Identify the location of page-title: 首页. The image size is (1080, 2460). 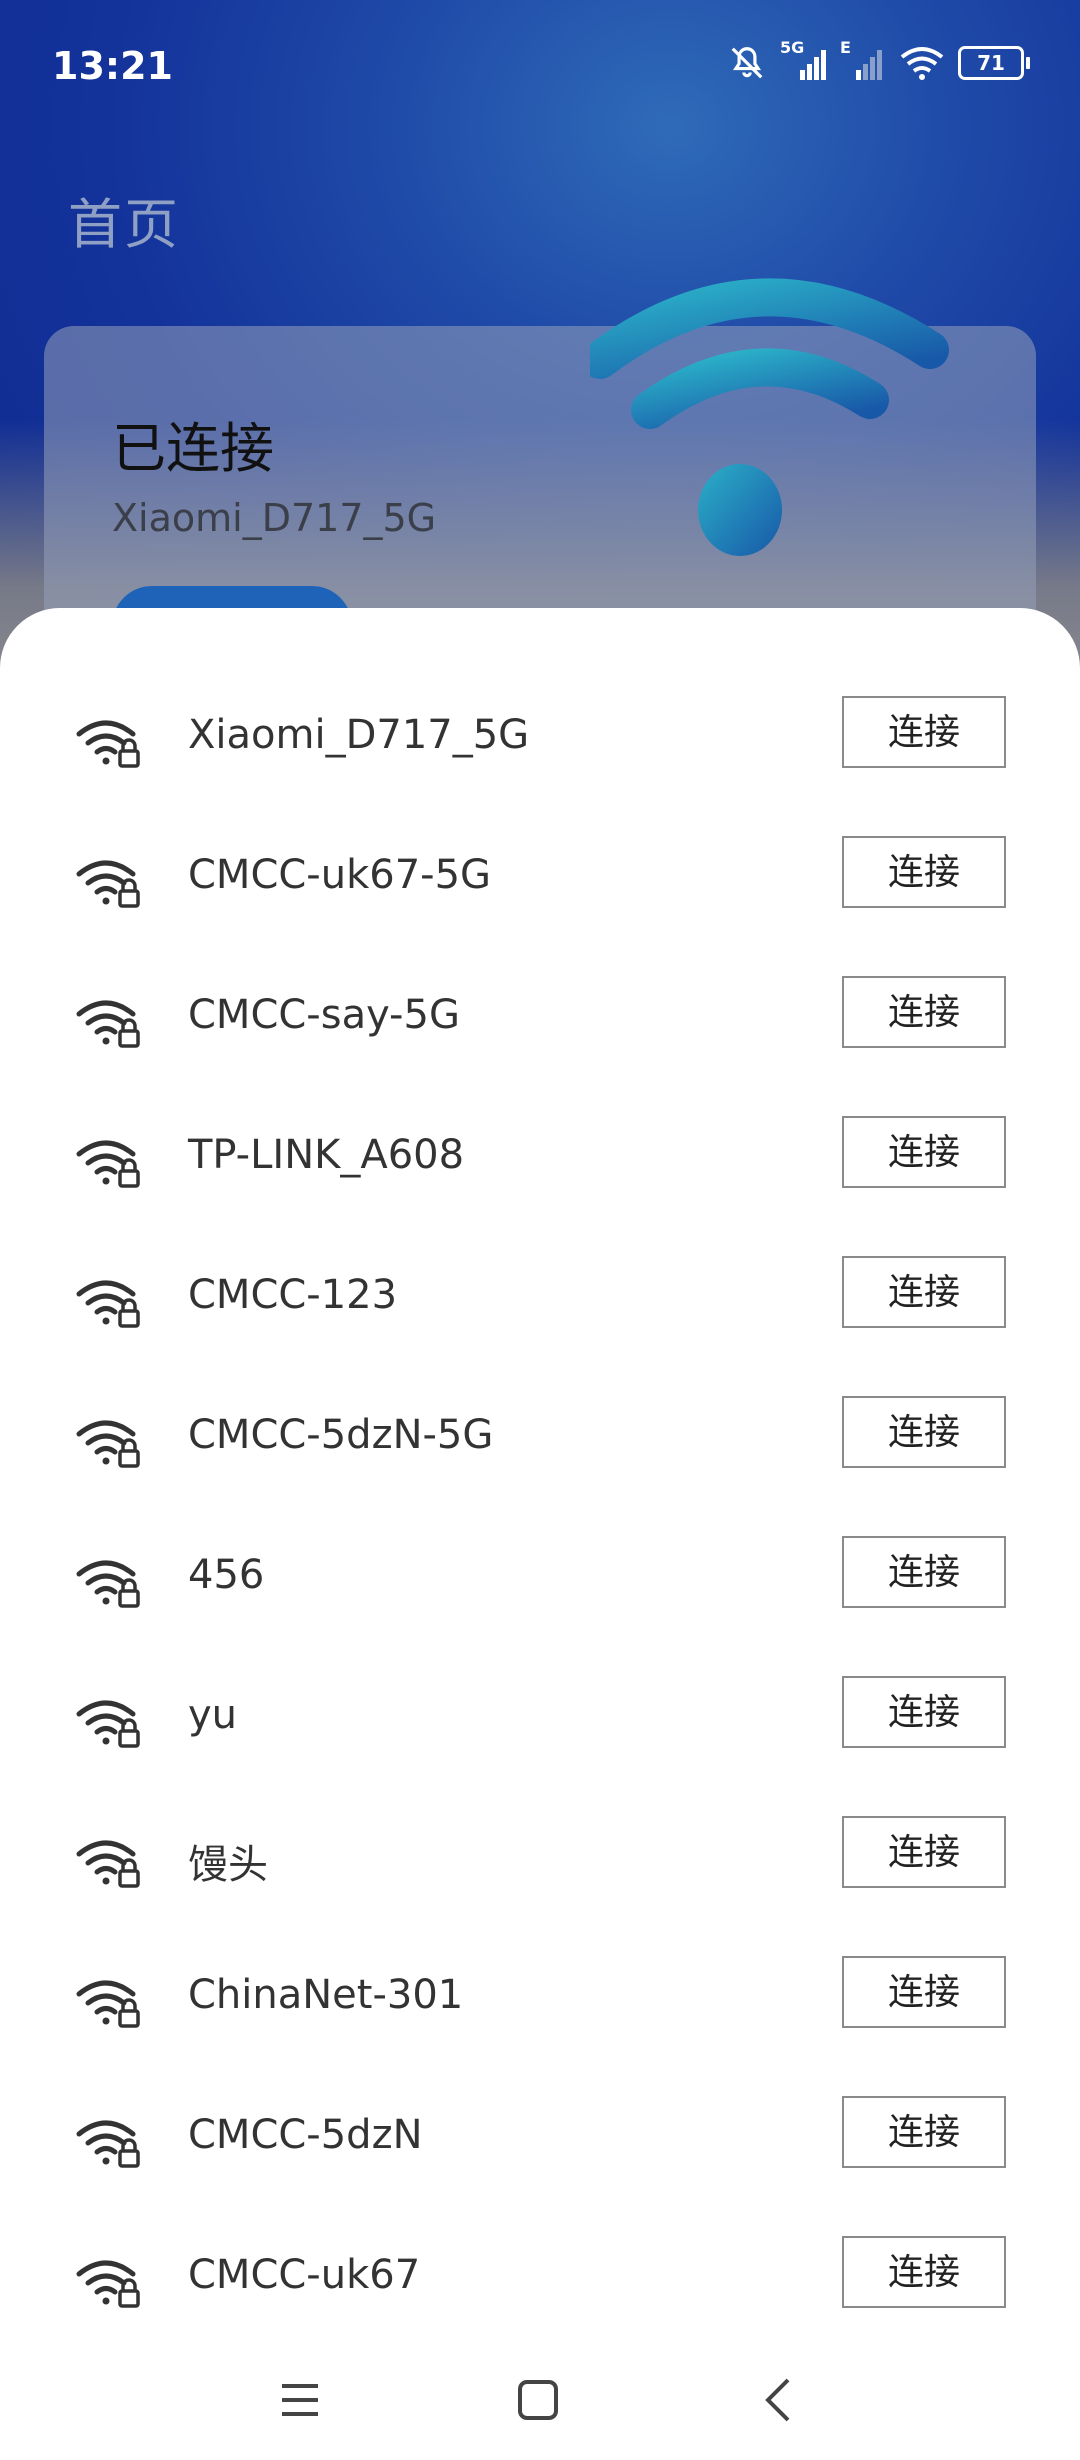
(124, 224).